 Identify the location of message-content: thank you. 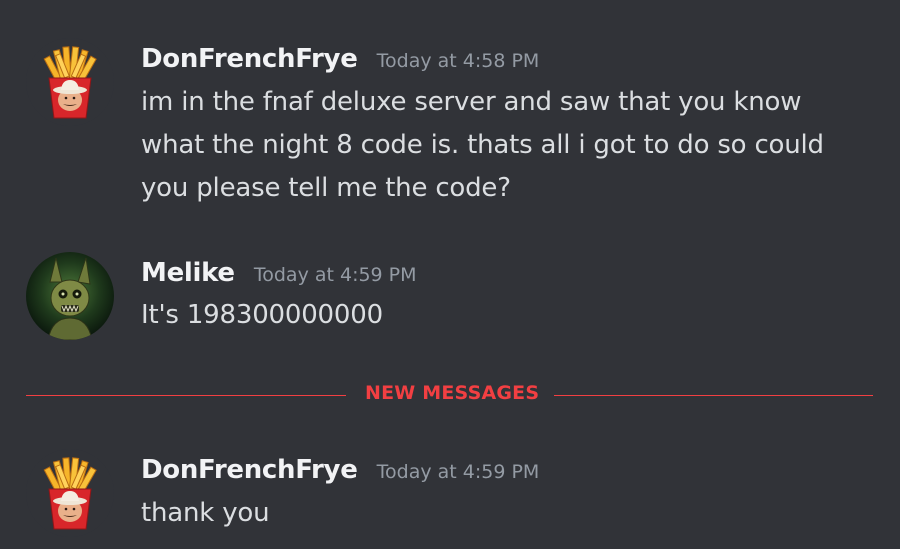
(506, 513).